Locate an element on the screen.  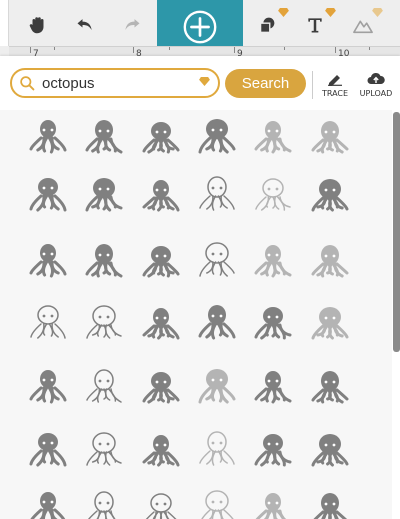
upload-button: UPLOAD is located at coordinates (376, 88).